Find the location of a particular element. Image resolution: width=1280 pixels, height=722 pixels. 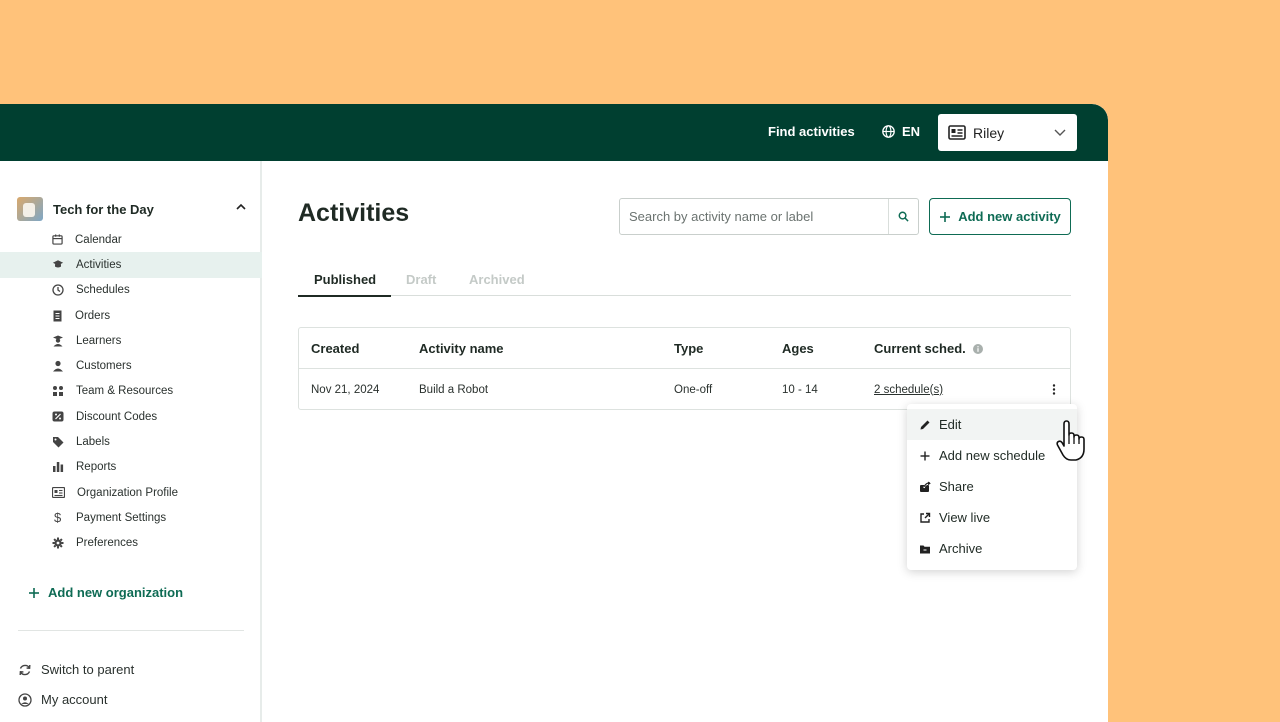

sidebar-item-customers: Customers is located at coordinates (131, 365).